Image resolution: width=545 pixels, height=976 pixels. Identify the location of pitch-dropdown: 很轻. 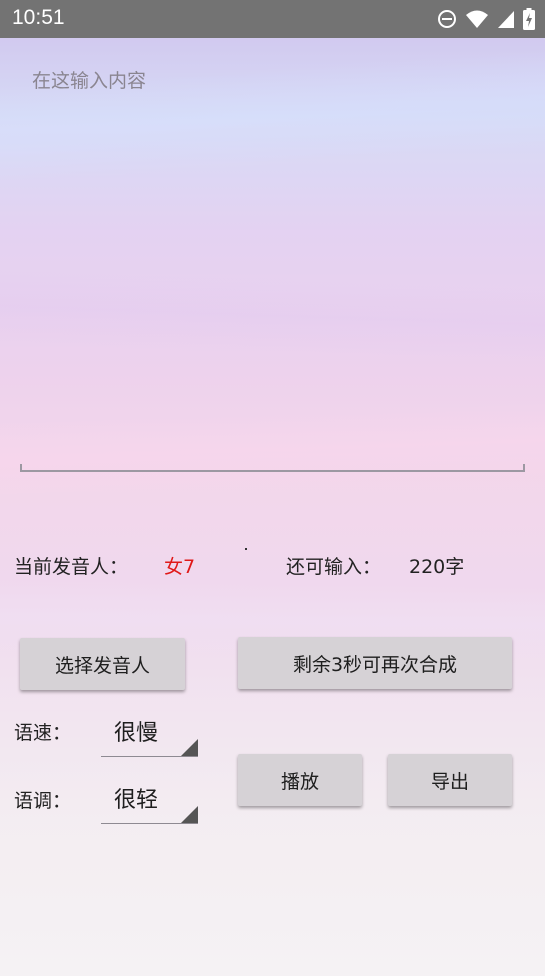
(149, 798).